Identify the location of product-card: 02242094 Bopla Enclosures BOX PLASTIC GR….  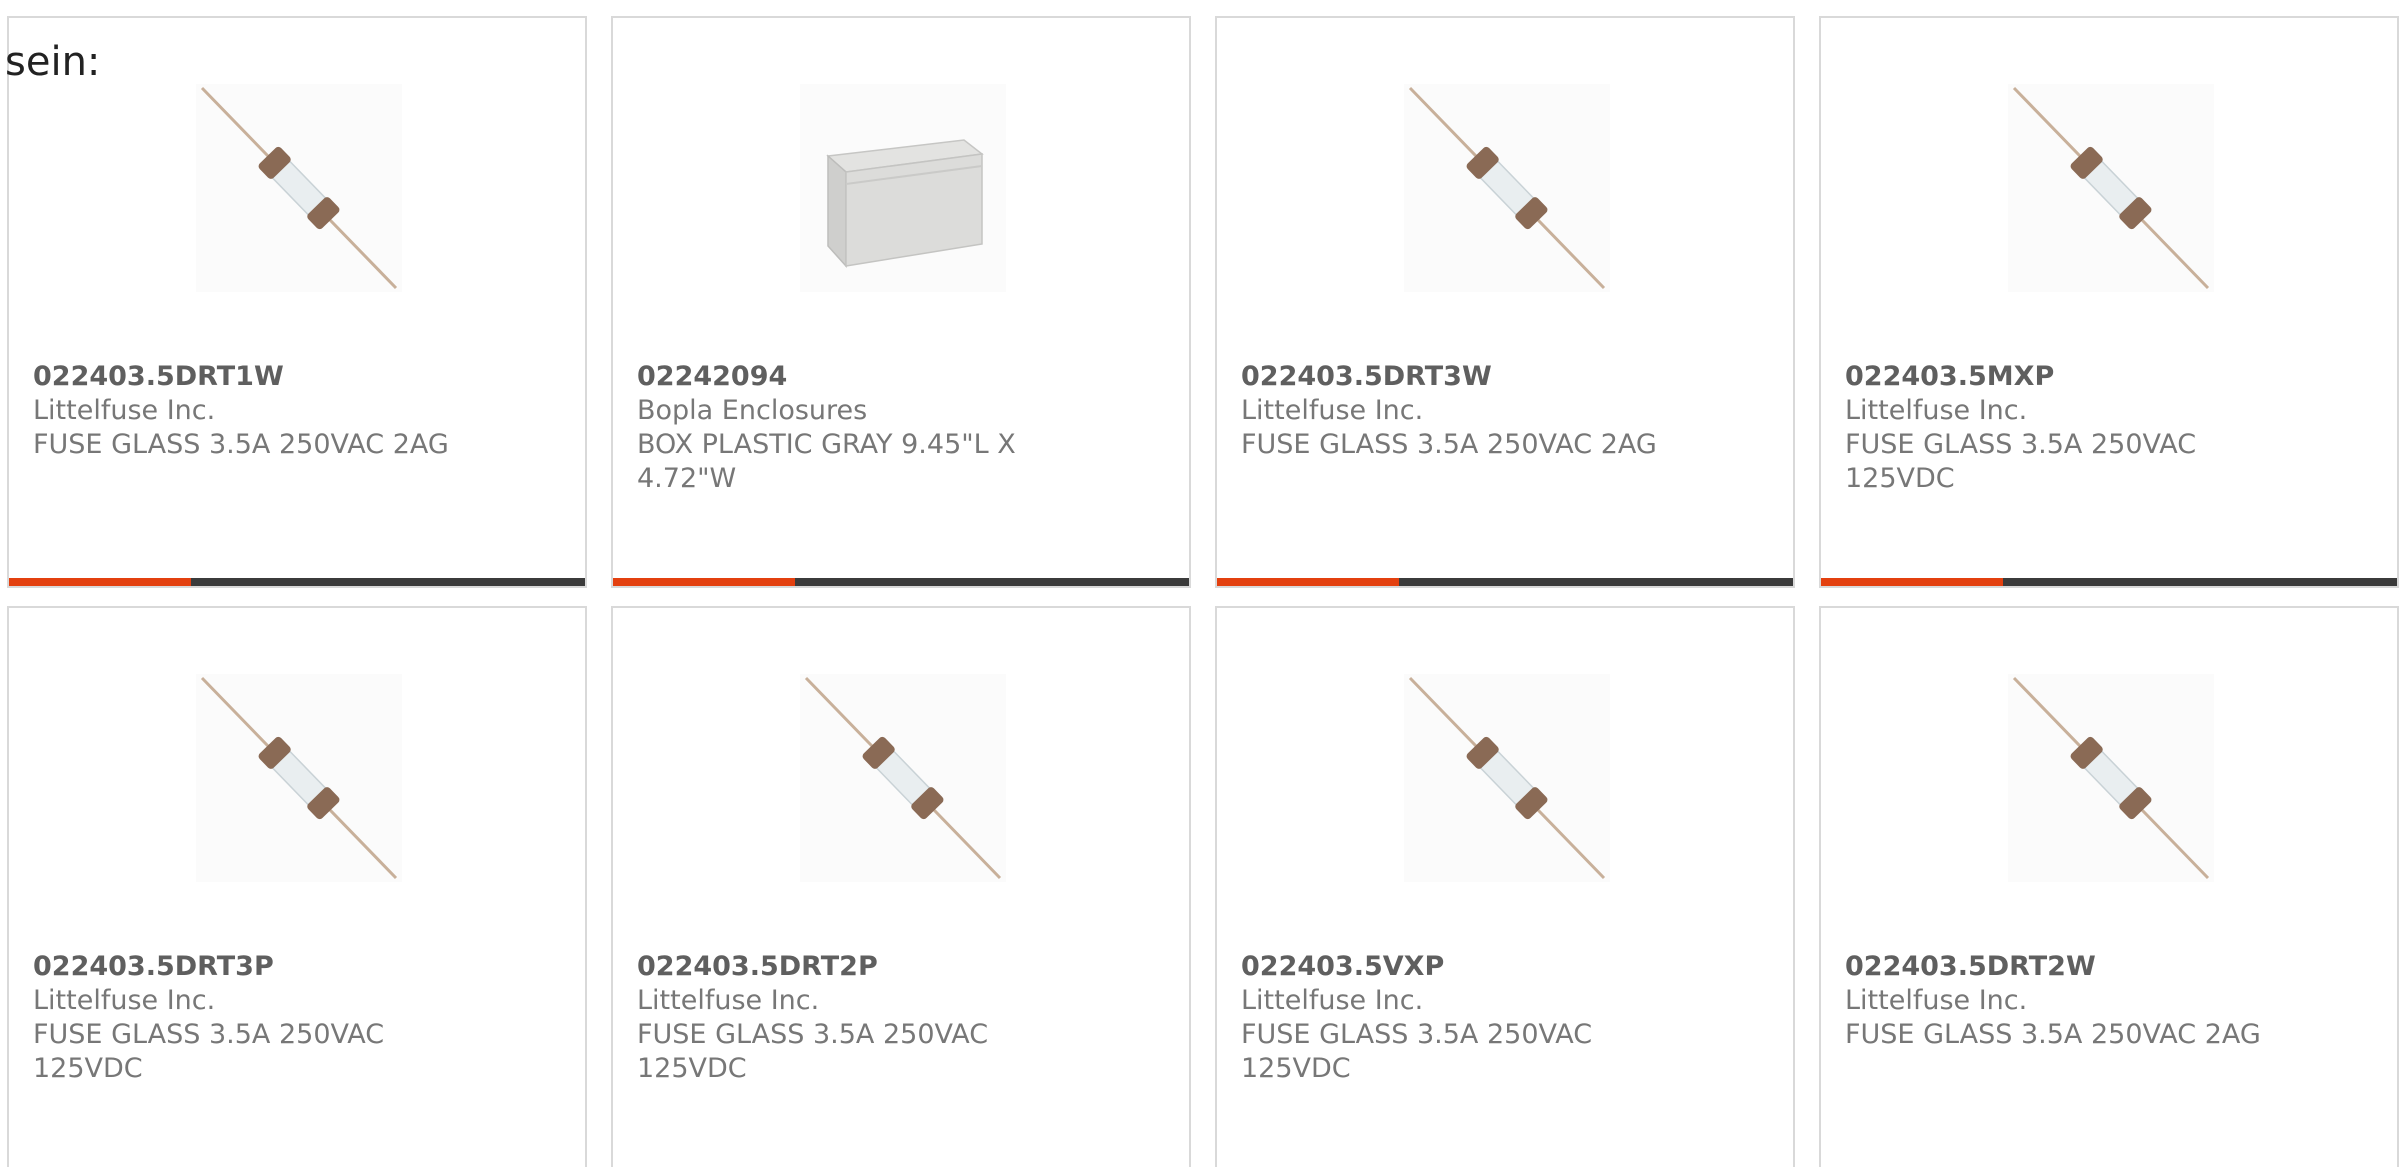
(901, 302).